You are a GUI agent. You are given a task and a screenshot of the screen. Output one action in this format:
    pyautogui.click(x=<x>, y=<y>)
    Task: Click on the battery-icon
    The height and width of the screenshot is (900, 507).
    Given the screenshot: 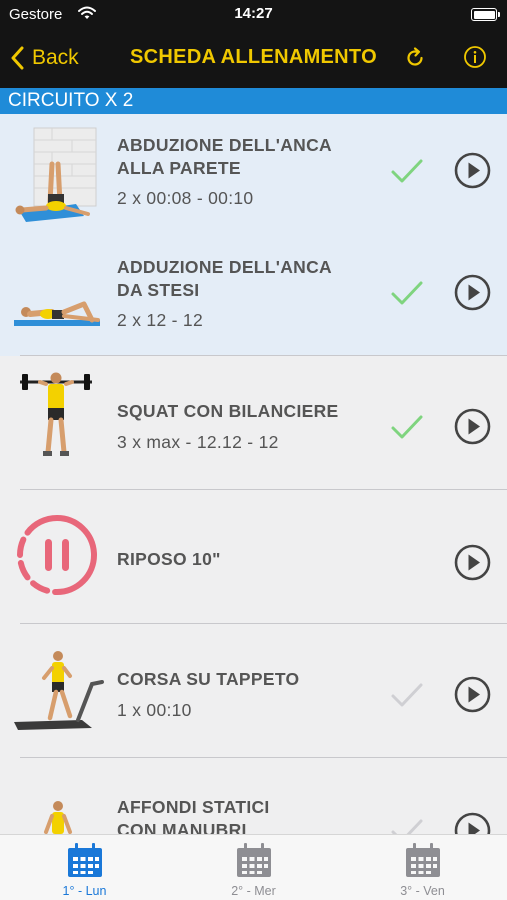 What is the action you would take?
    pyautogui.click(x=485, y=14)
    